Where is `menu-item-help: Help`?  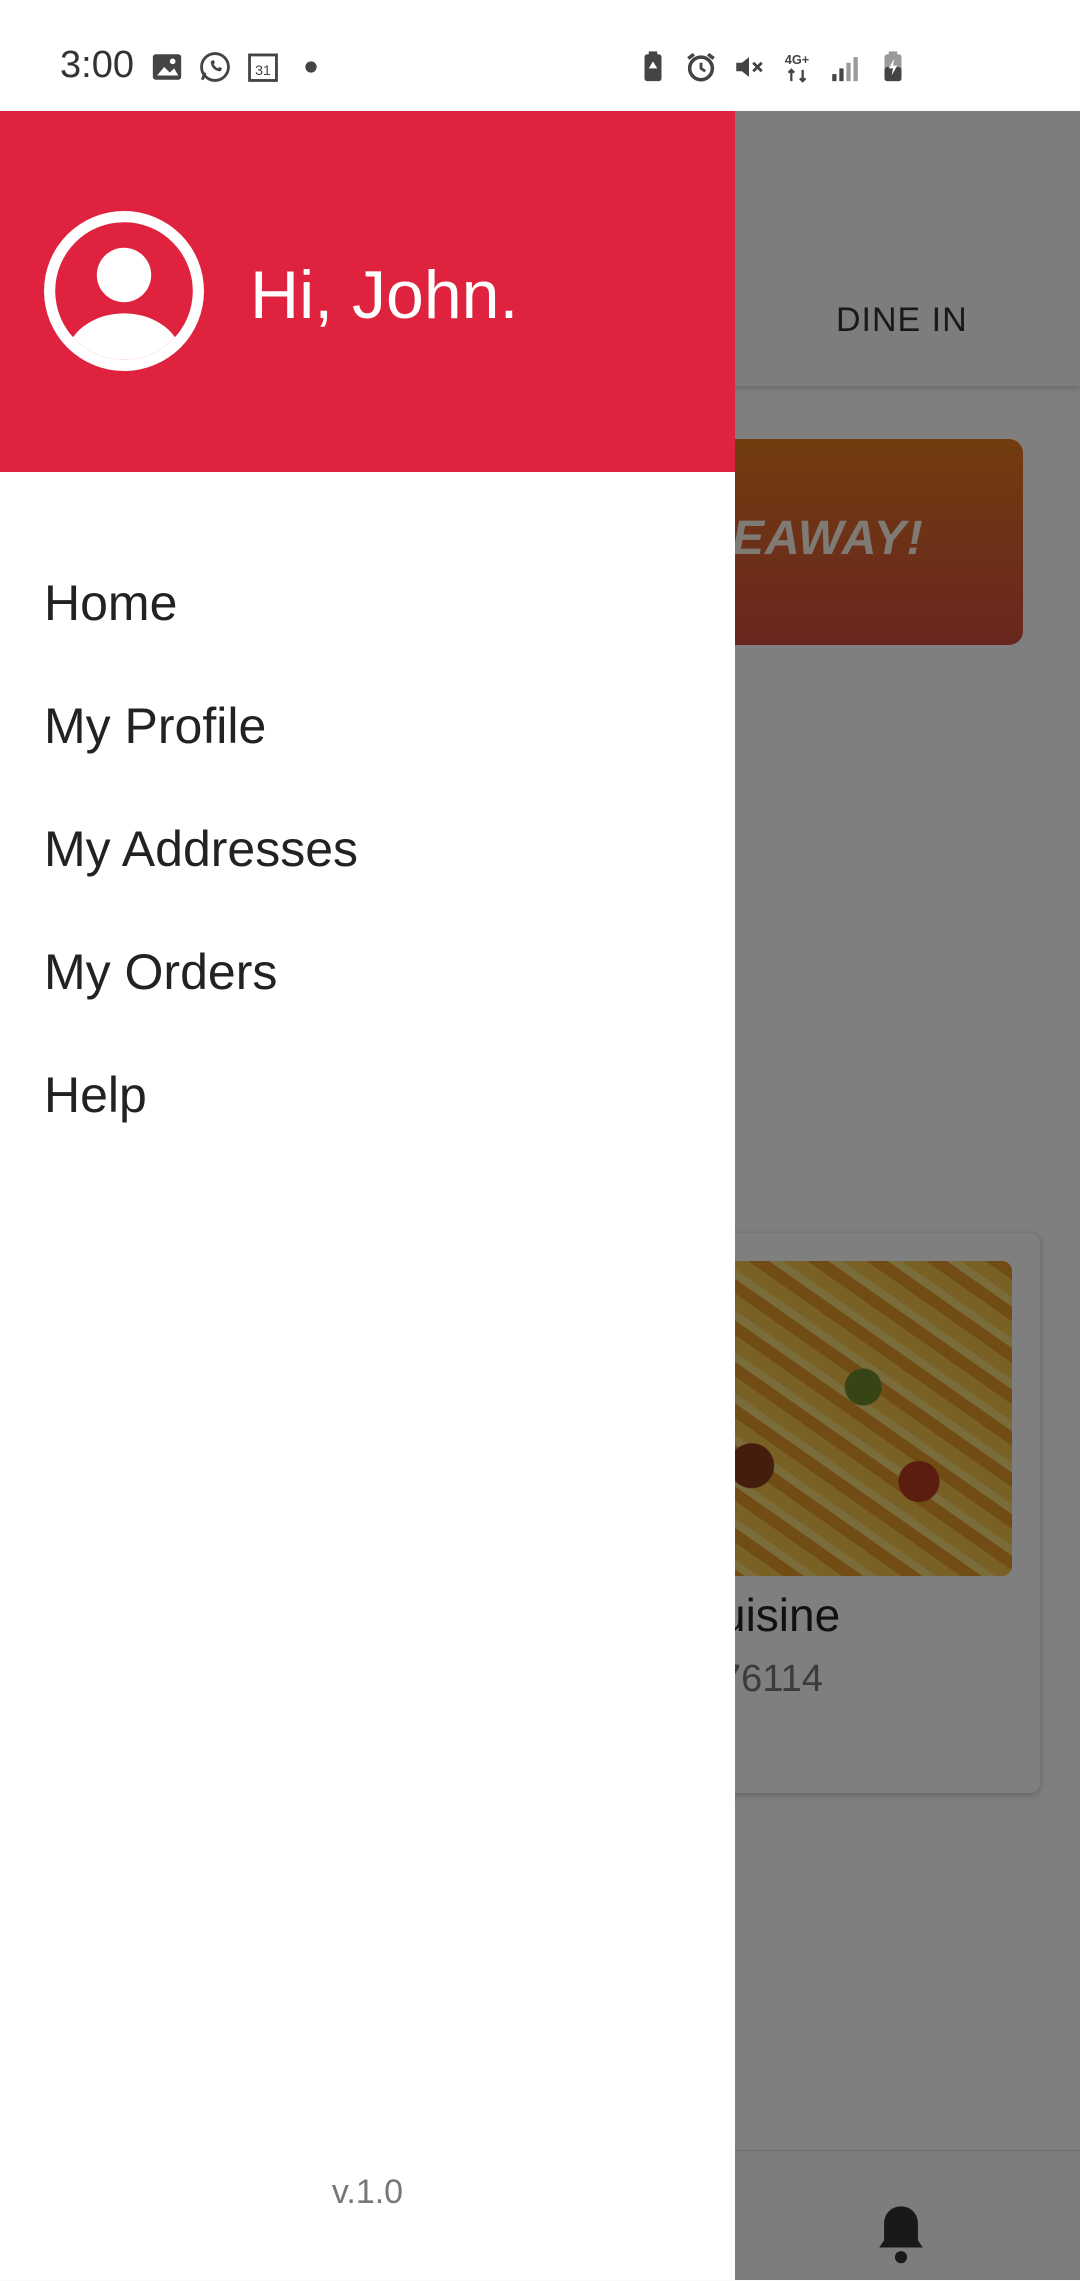
menu-item-help: Help is located at coordinates (367, 1094).